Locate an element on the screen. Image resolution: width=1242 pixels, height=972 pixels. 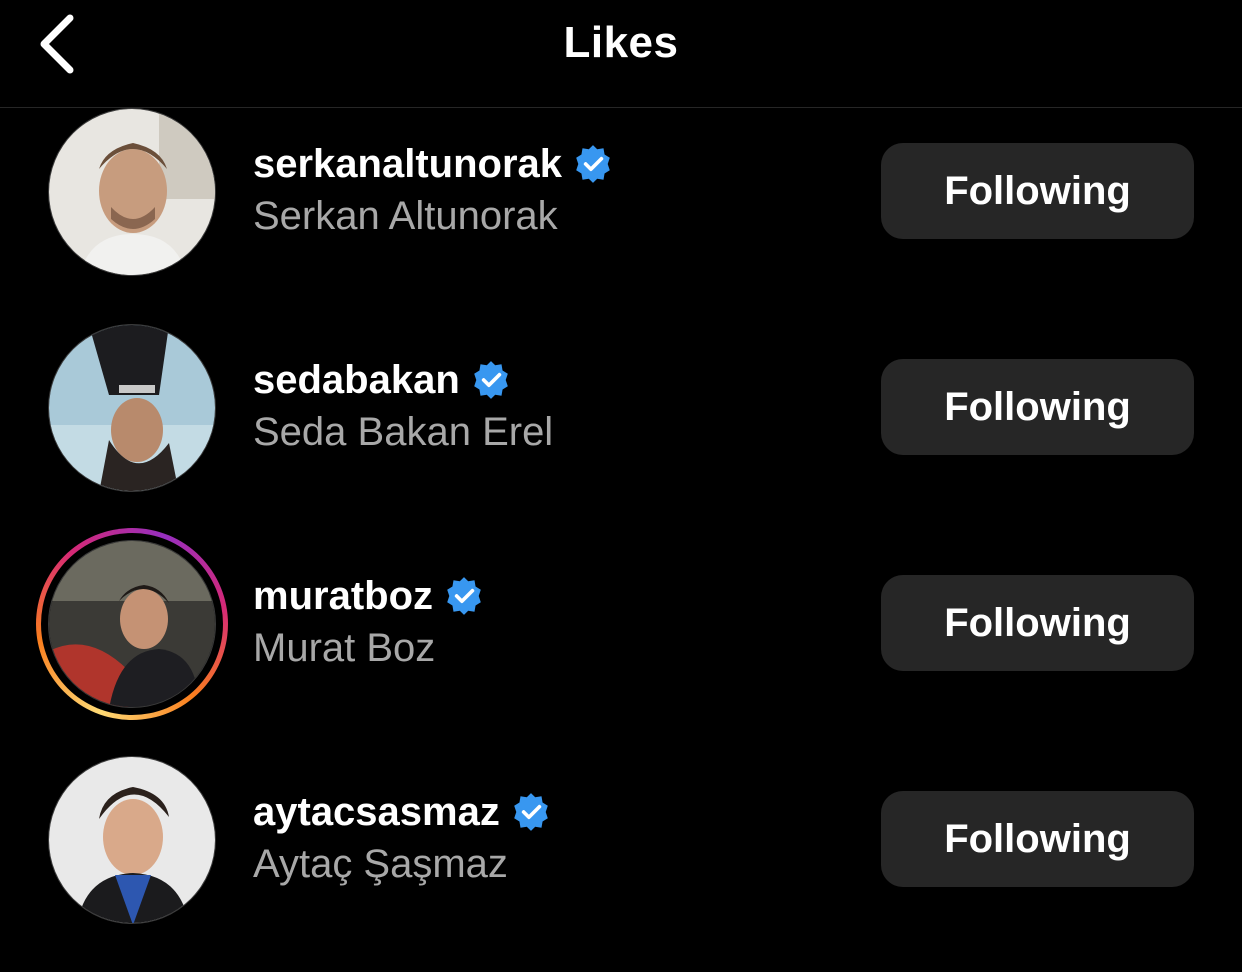
full-name: Murat Boz is located at coordinates (344, 648).